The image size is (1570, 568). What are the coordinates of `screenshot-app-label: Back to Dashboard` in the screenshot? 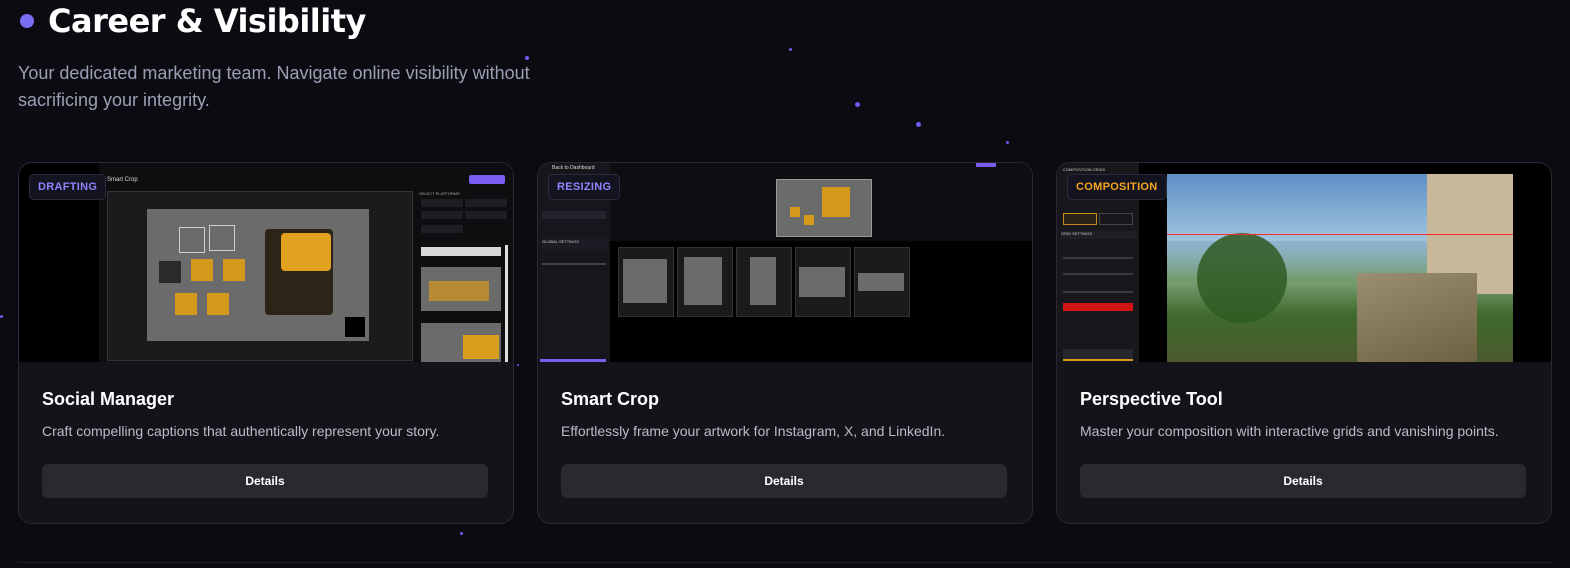 It's located at (573, 168).